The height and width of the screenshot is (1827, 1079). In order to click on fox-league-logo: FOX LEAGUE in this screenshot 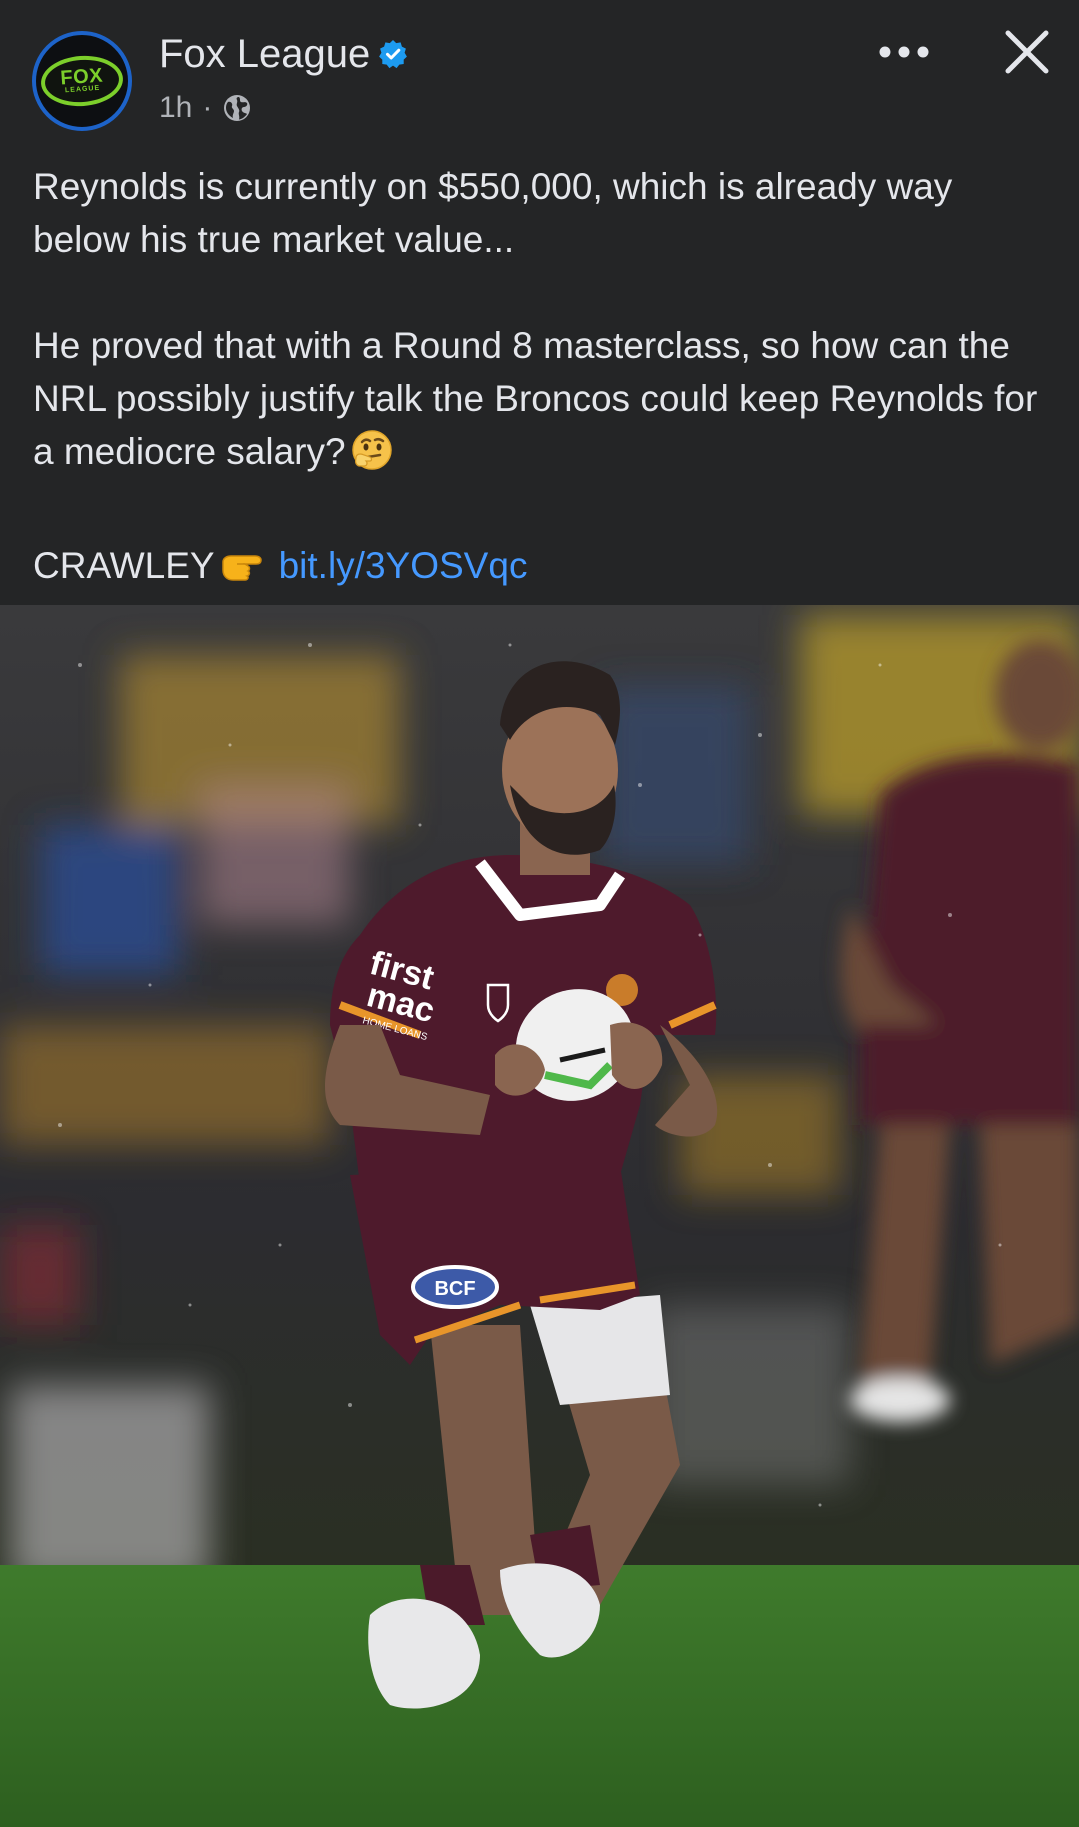, I will do `click(82, 81)`.